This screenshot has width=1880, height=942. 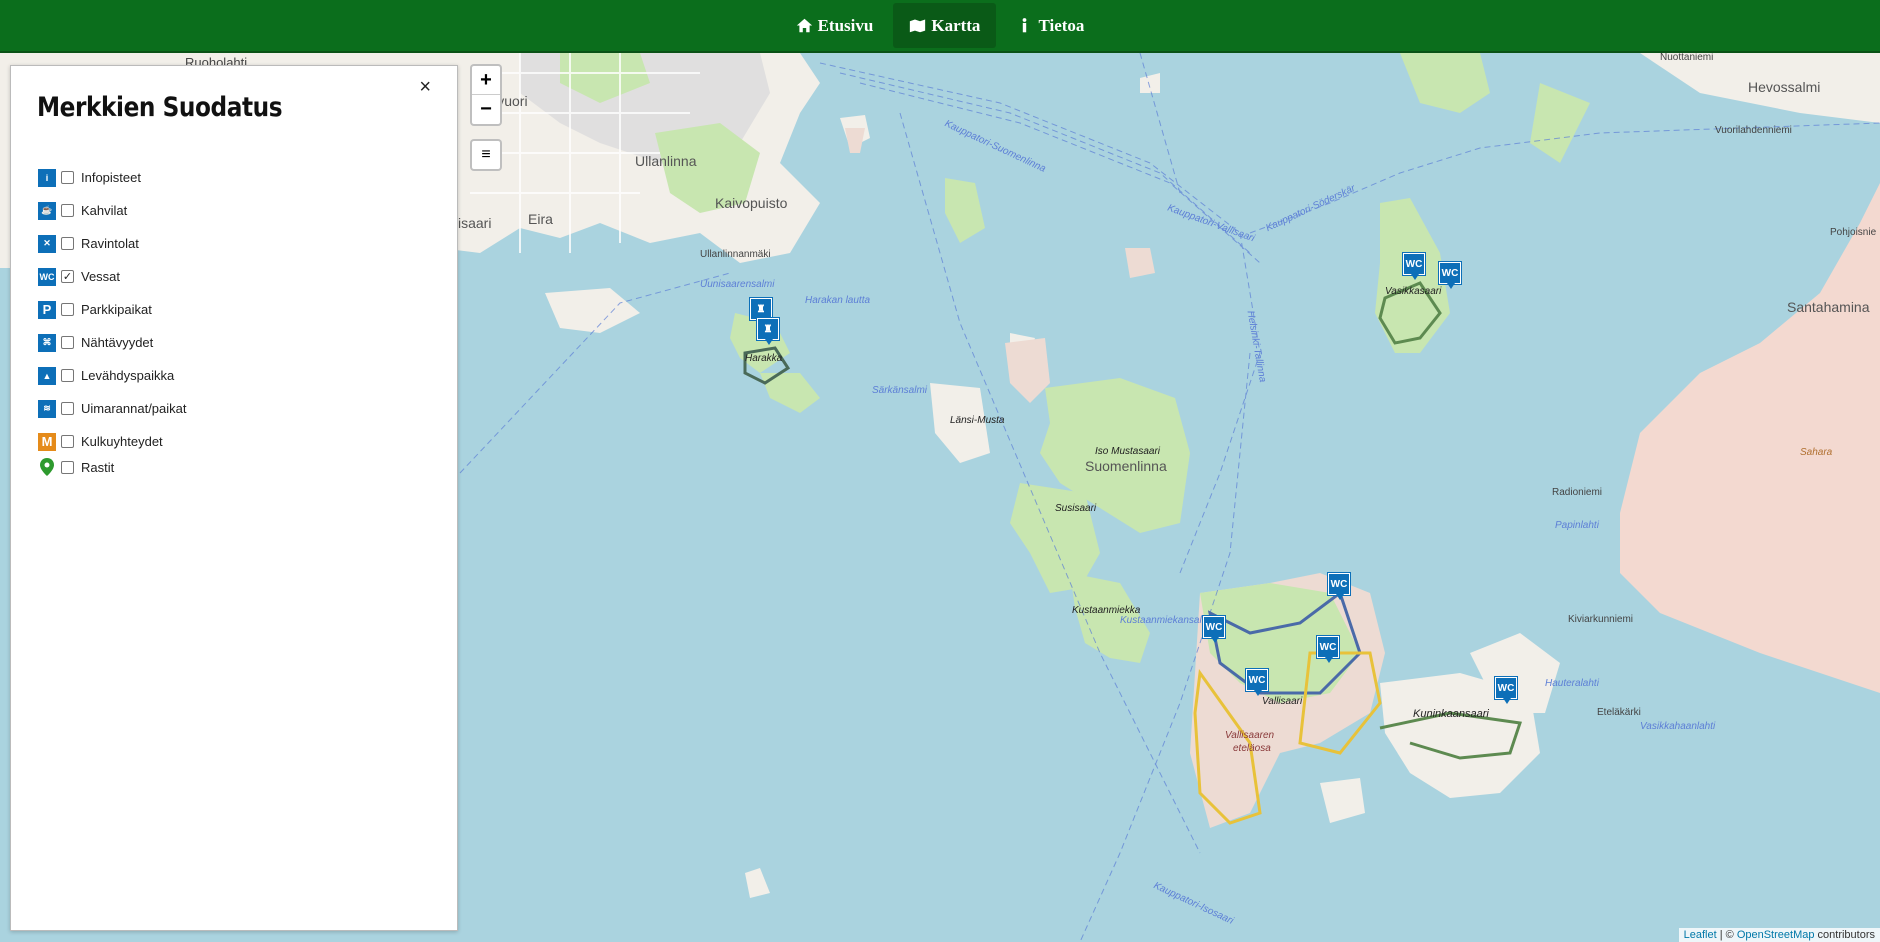 I want to click on filter-checkbox-levahdyspaikka, so click(x=67, y=375).